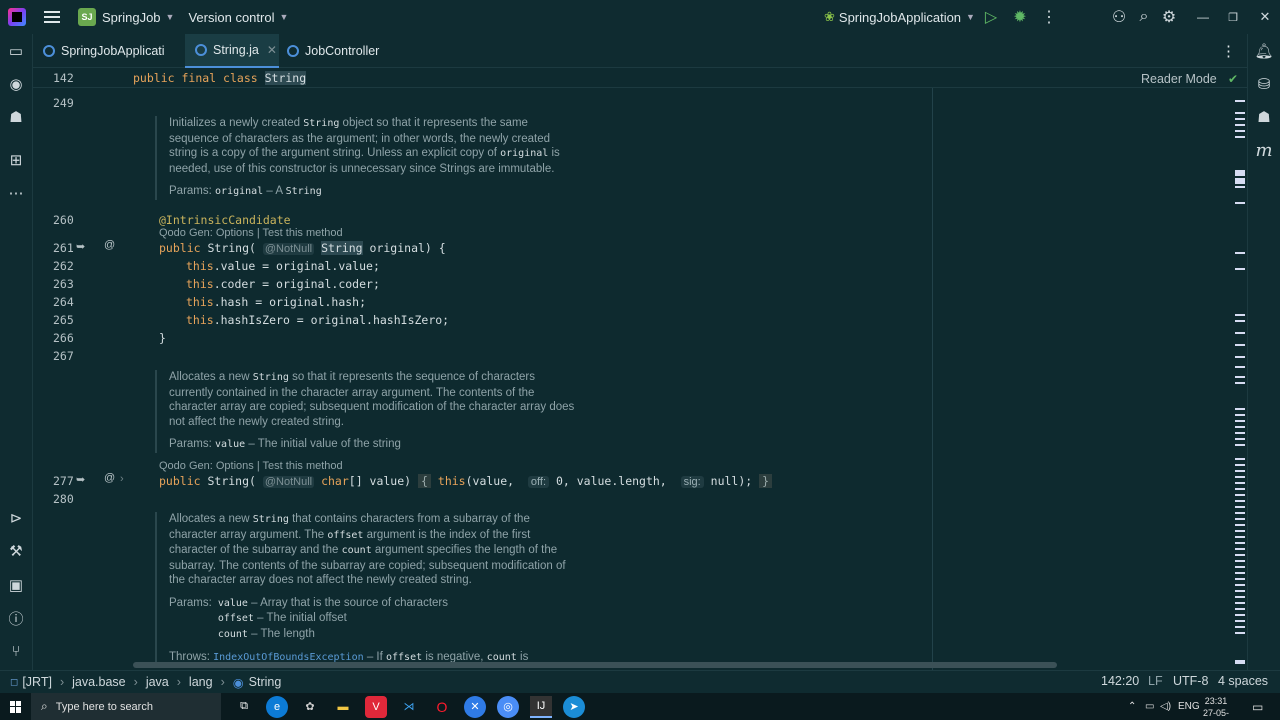 The width and height of the screenshot is (1280, 720). I want to click on qodo-chat-icon: ☗, so click(1264, 117).